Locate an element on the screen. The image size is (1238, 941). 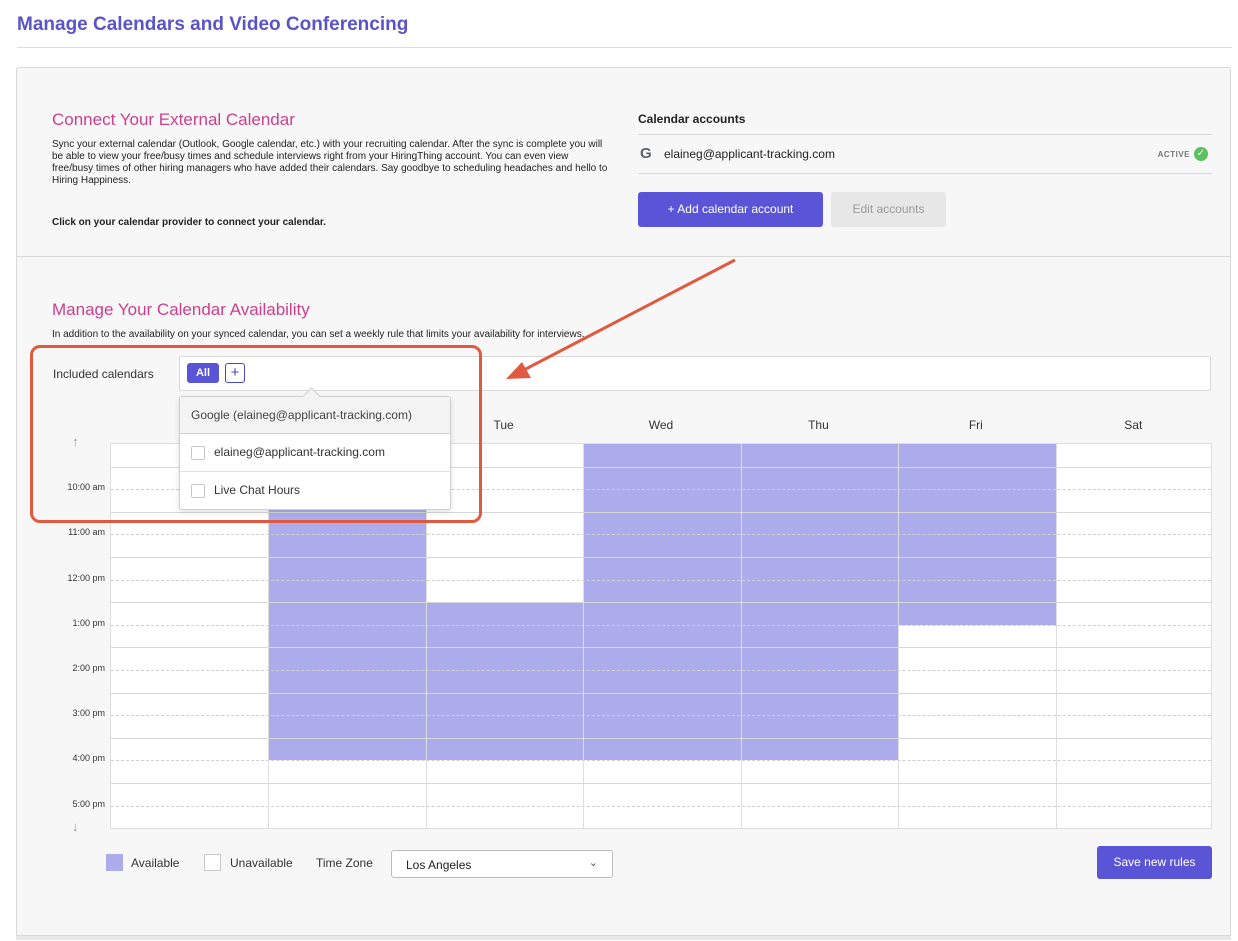
bottom-divider is located at coordinates (623, 938).